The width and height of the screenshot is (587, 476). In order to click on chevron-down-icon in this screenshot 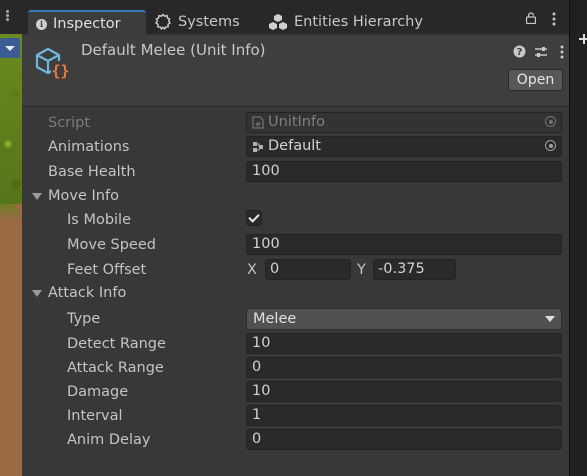, I will do `click(550, 319)`.